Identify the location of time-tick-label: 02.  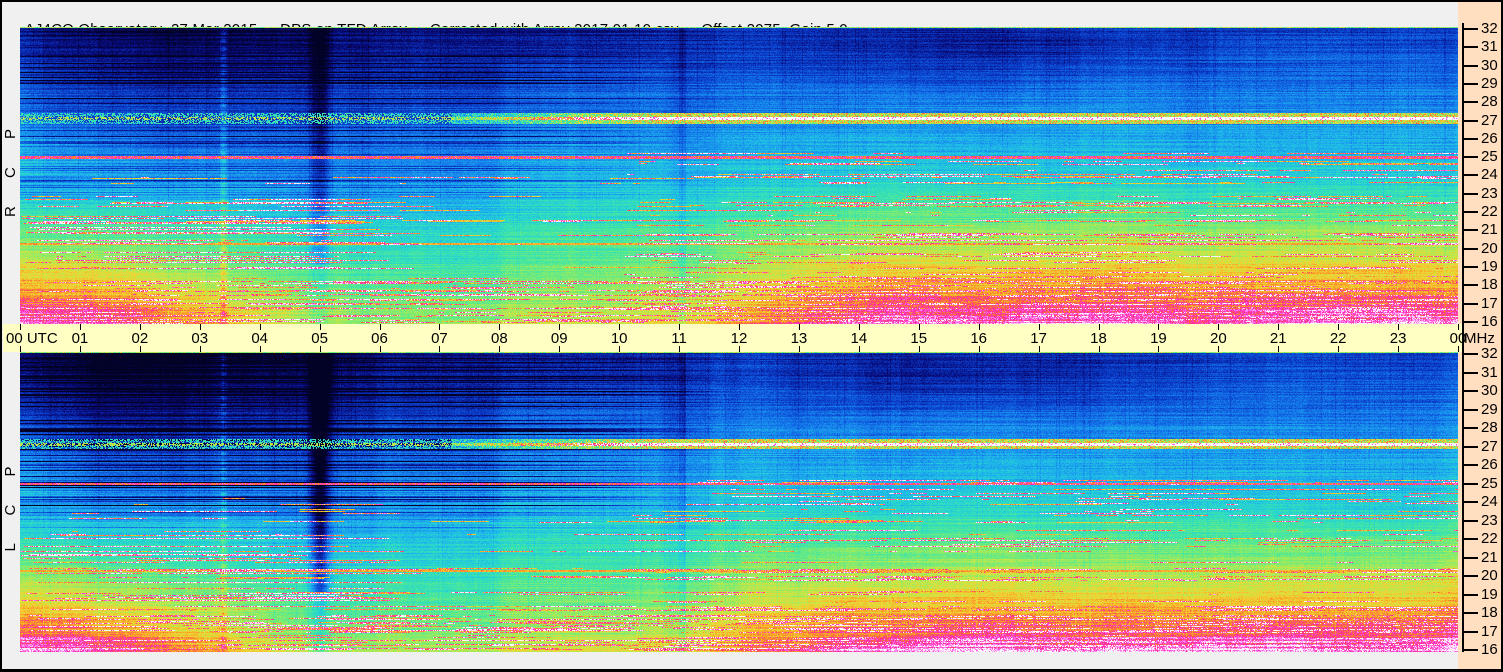
(140, 338).